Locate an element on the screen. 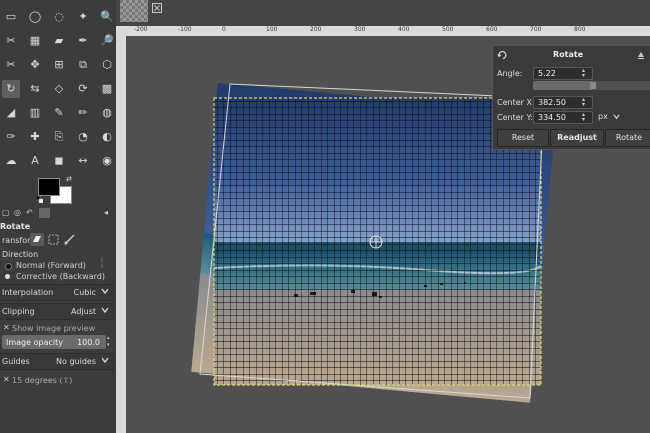  dodge-icon: ◐ is located at coordinates (107, 137).